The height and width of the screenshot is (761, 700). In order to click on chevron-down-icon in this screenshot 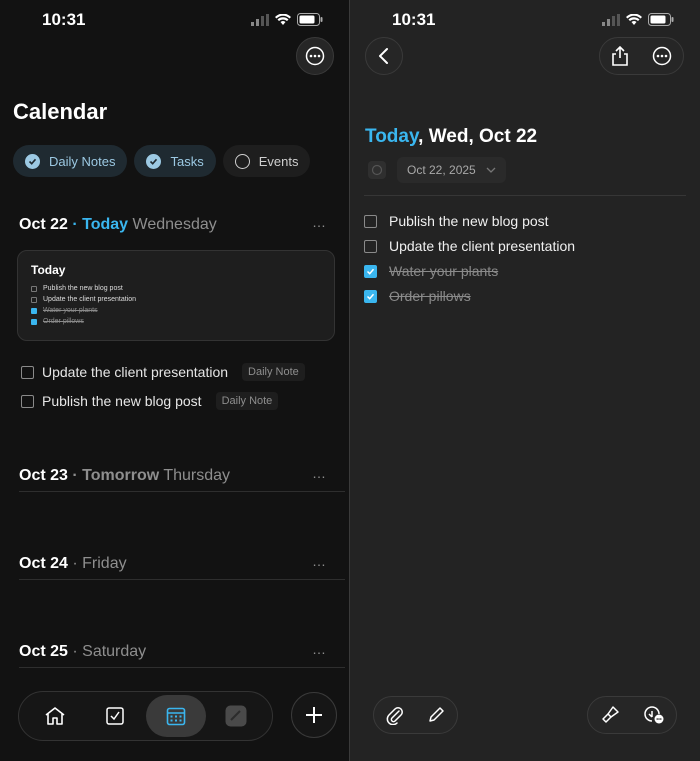, I will do `click(491, 170)`.